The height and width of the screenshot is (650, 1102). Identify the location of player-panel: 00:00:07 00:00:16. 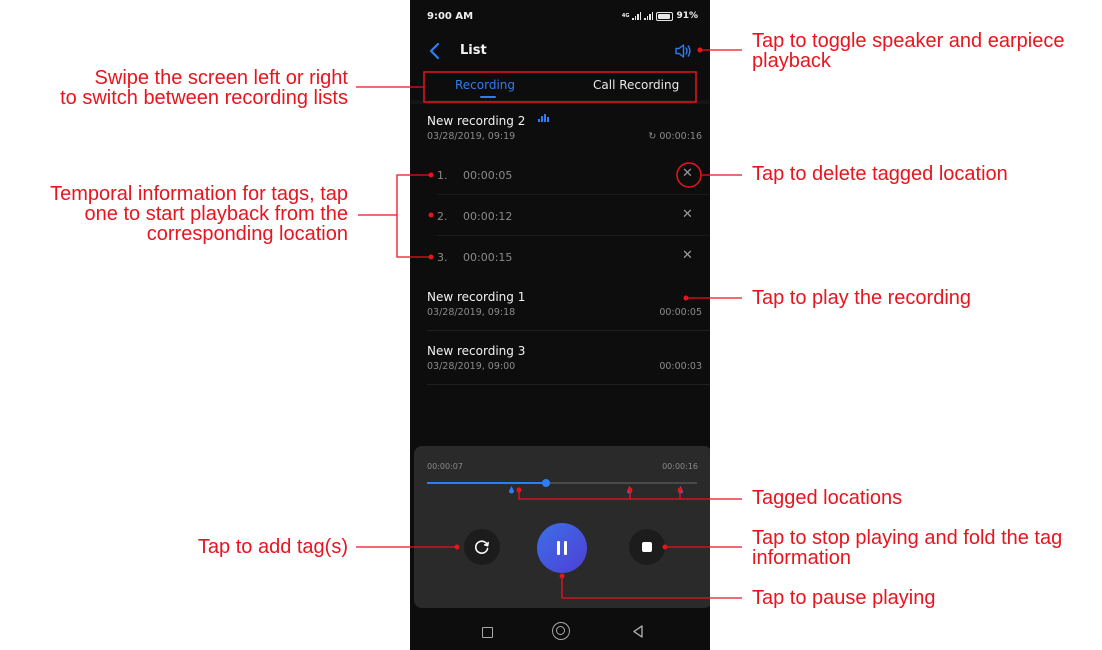
(562, 527).